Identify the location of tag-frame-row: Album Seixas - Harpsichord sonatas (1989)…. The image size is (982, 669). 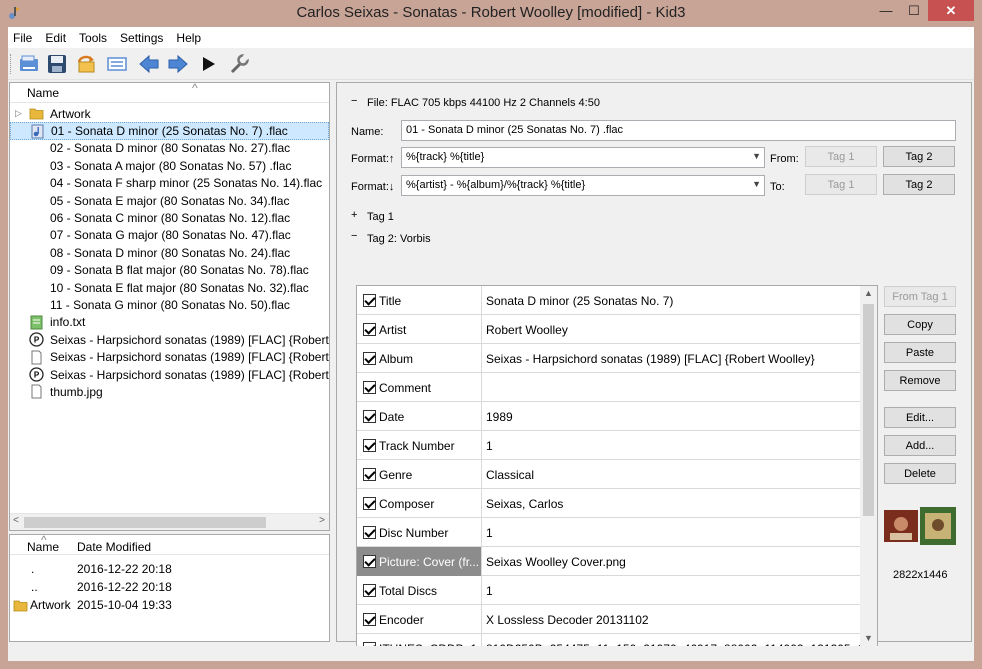
(609, 358).